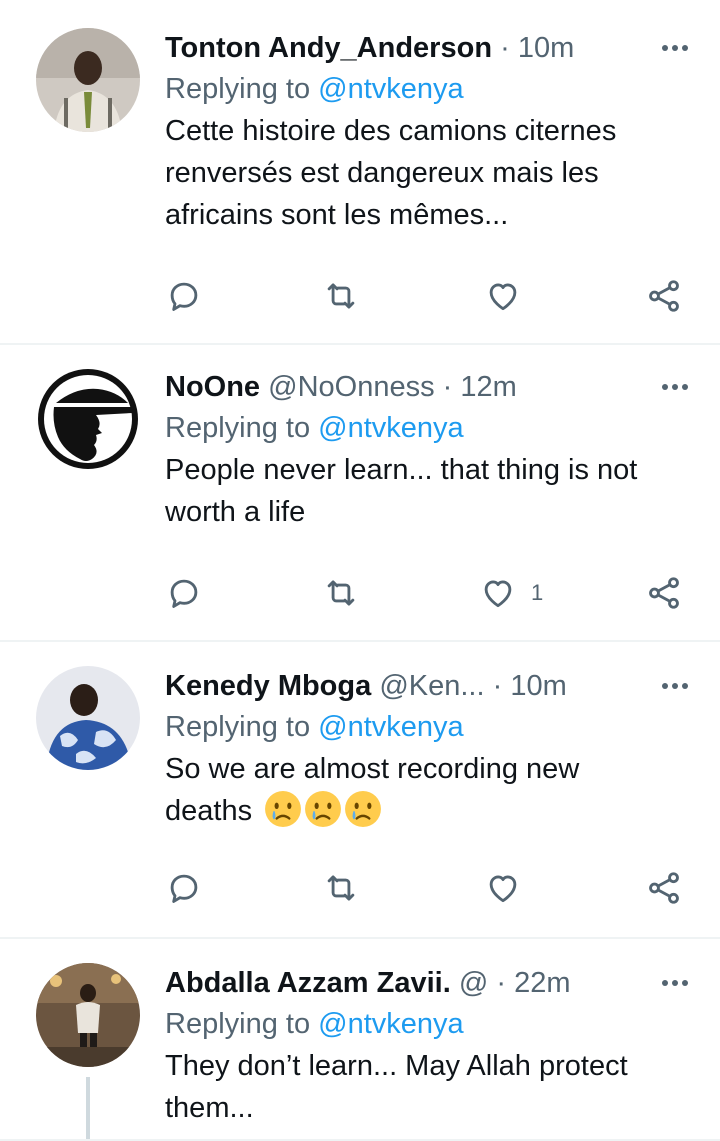 This screenshot has width=720, height=1141. What do you see at coordinates (488, 387) in the screenshot?
I see `timestamp: 12m` at bounding box center [488, 387].